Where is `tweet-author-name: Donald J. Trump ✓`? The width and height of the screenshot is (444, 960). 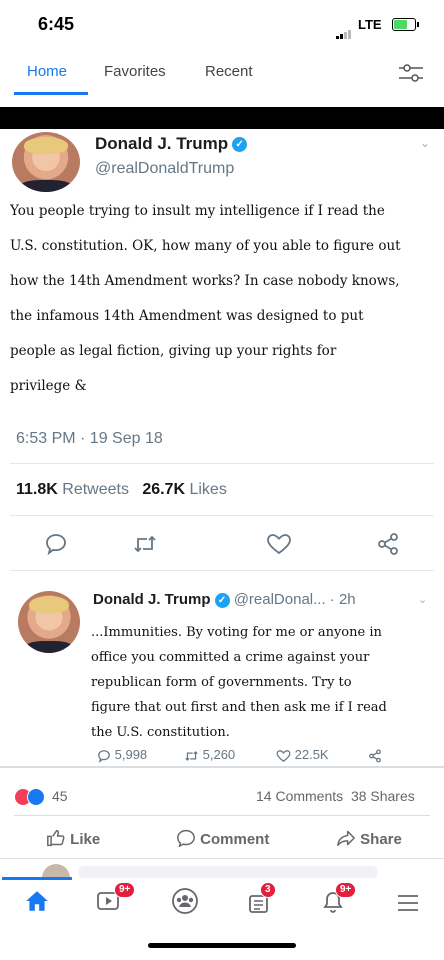 tweet-author-name: Donald J. Trump ✓ is located at coordinates (171, 144).